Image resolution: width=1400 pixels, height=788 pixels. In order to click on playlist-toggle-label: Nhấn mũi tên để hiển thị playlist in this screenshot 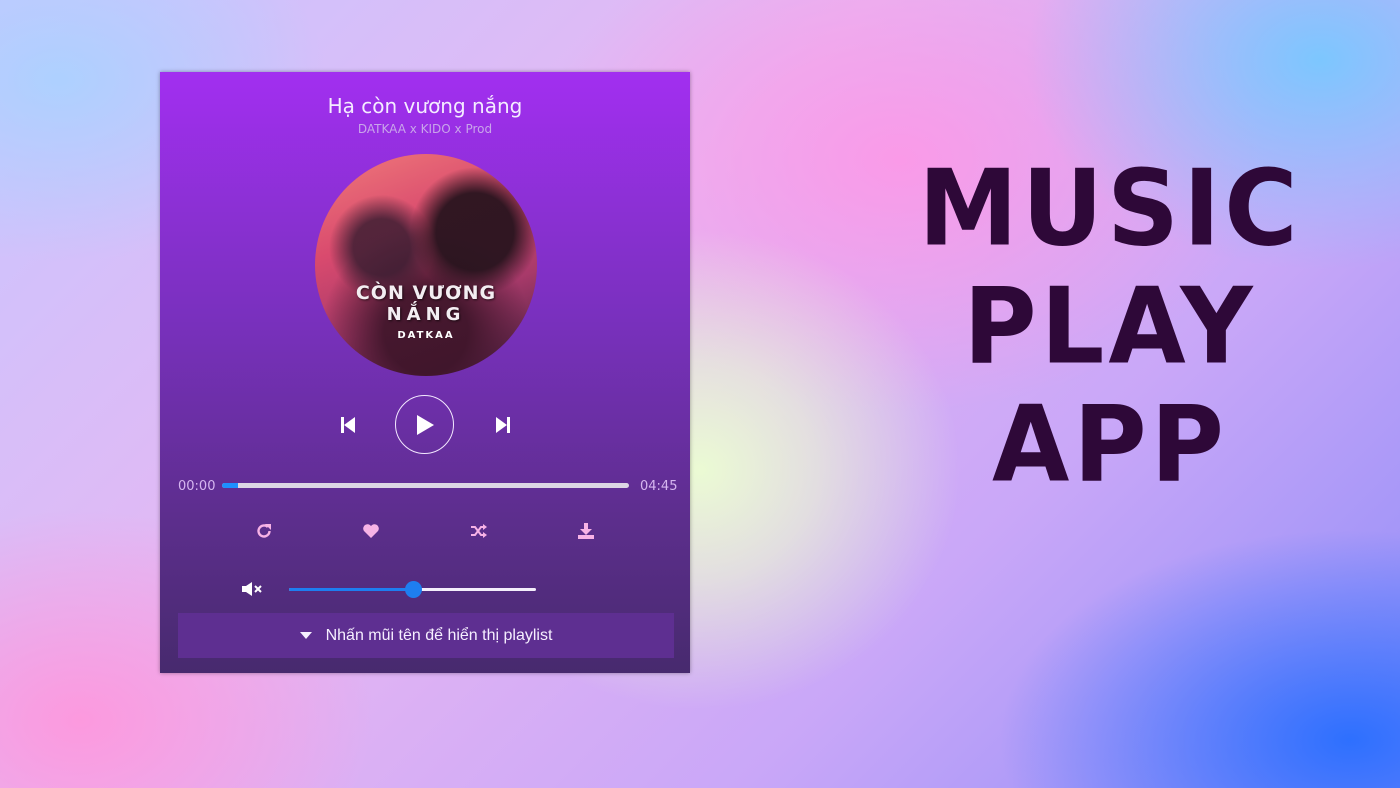, I will do `click(439, 635)`.